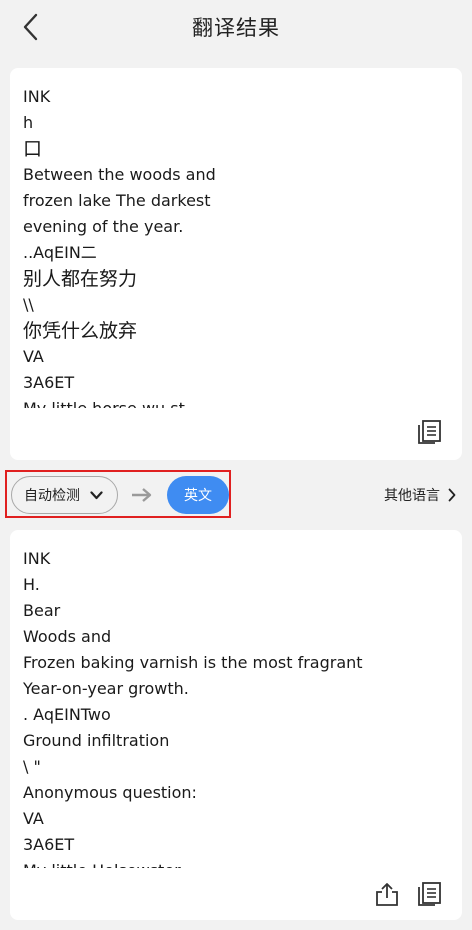 The height and width of the screenshot is (930, 472). Describe the element at coordinates (96, 495) in the screenshot. I see `chevron-down-icon` at that location.